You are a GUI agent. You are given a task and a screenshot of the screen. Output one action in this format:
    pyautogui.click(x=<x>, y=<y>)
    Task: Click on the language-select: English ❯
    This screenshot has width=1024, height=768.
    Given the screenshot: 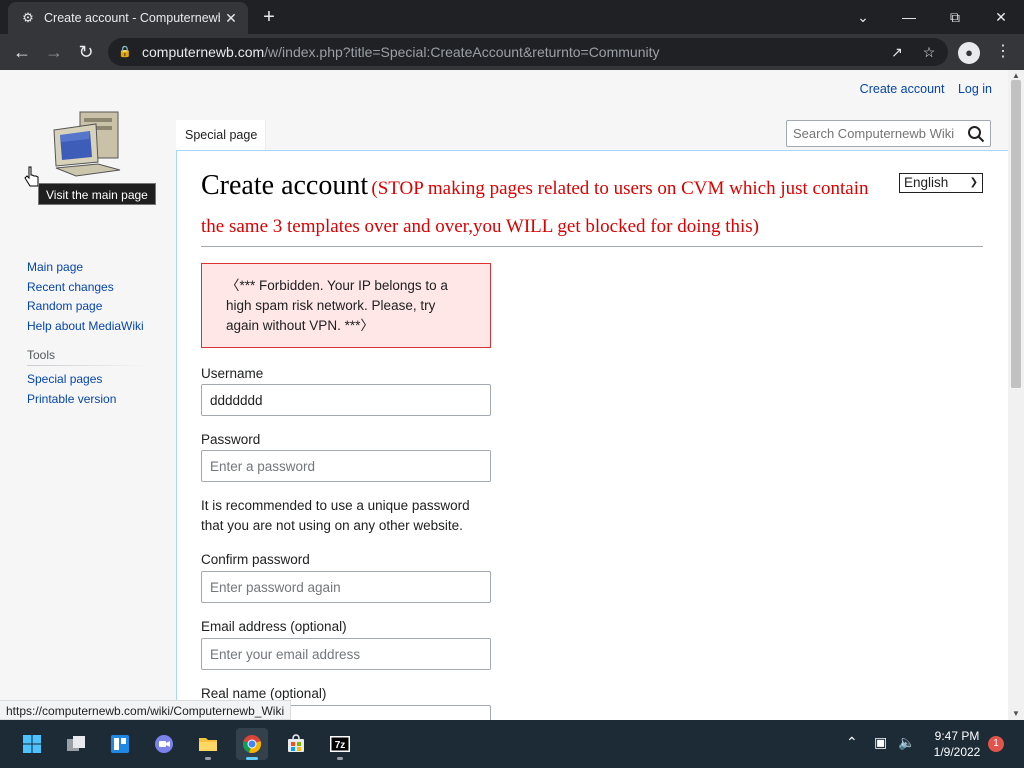 What is the action you would take?
    pyautogui.click(x=941, y=183)
    